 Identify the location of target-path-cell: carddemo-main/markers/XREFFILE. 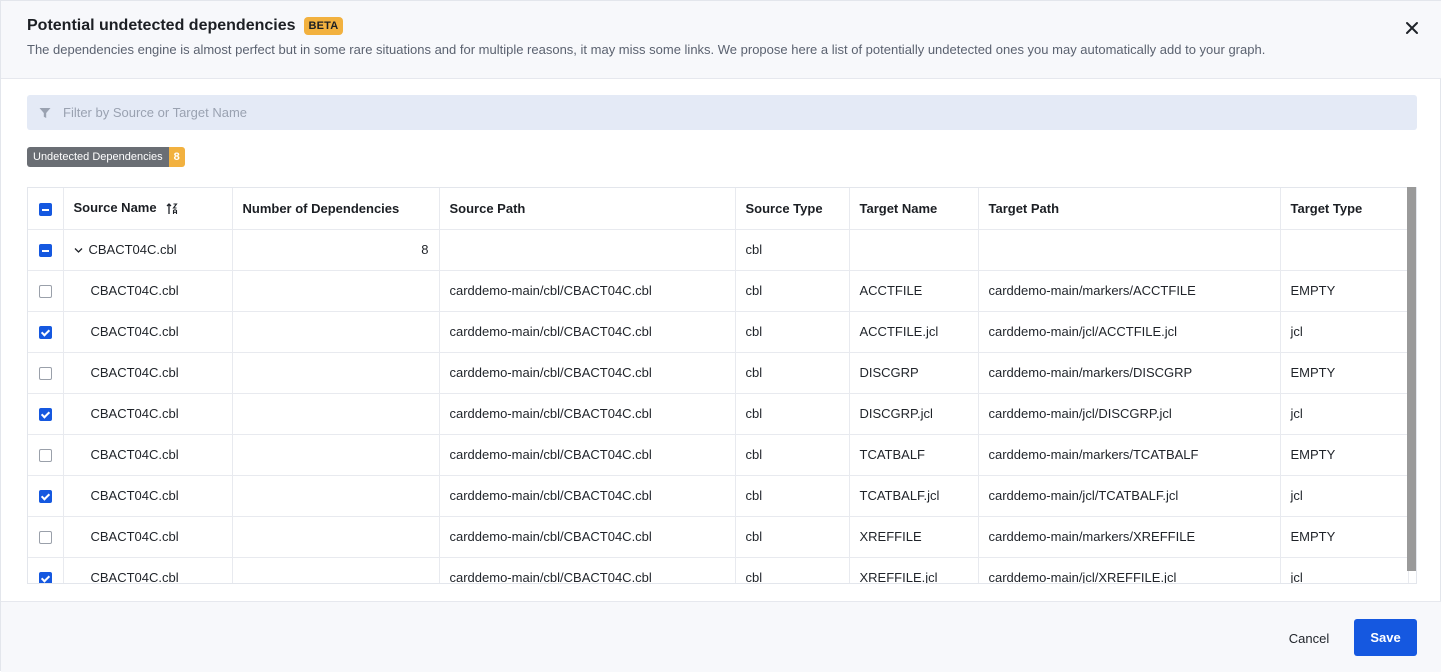
(1129, 537).